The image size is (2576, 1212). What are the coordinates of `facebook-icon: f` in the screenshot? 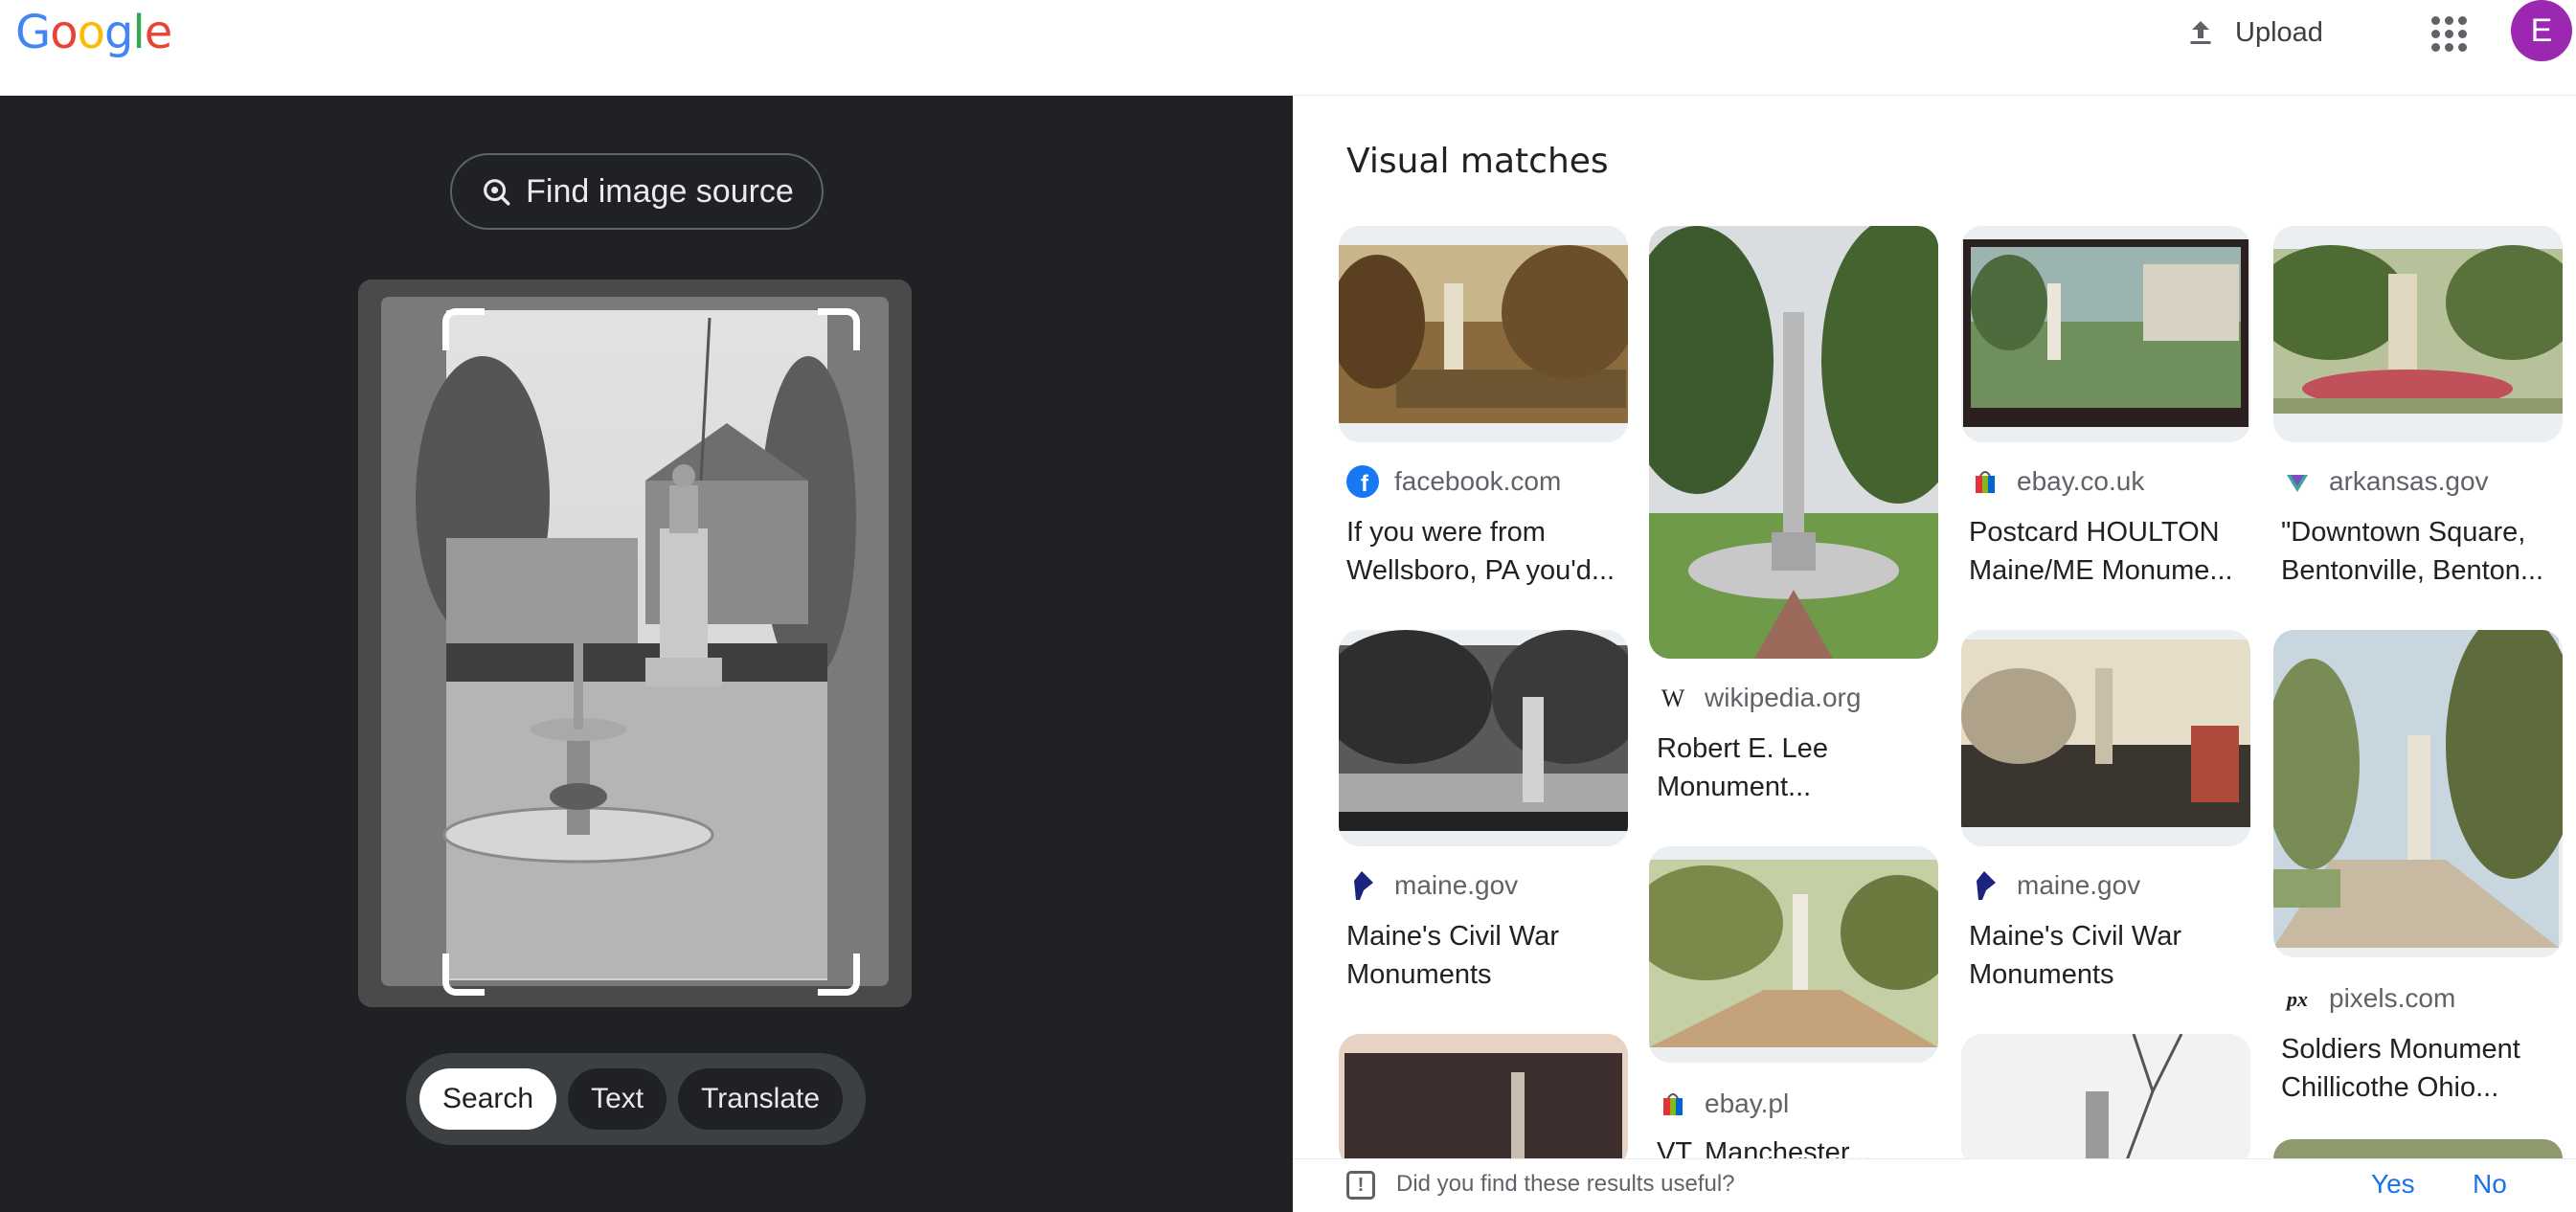 It's located at (1362, 481).